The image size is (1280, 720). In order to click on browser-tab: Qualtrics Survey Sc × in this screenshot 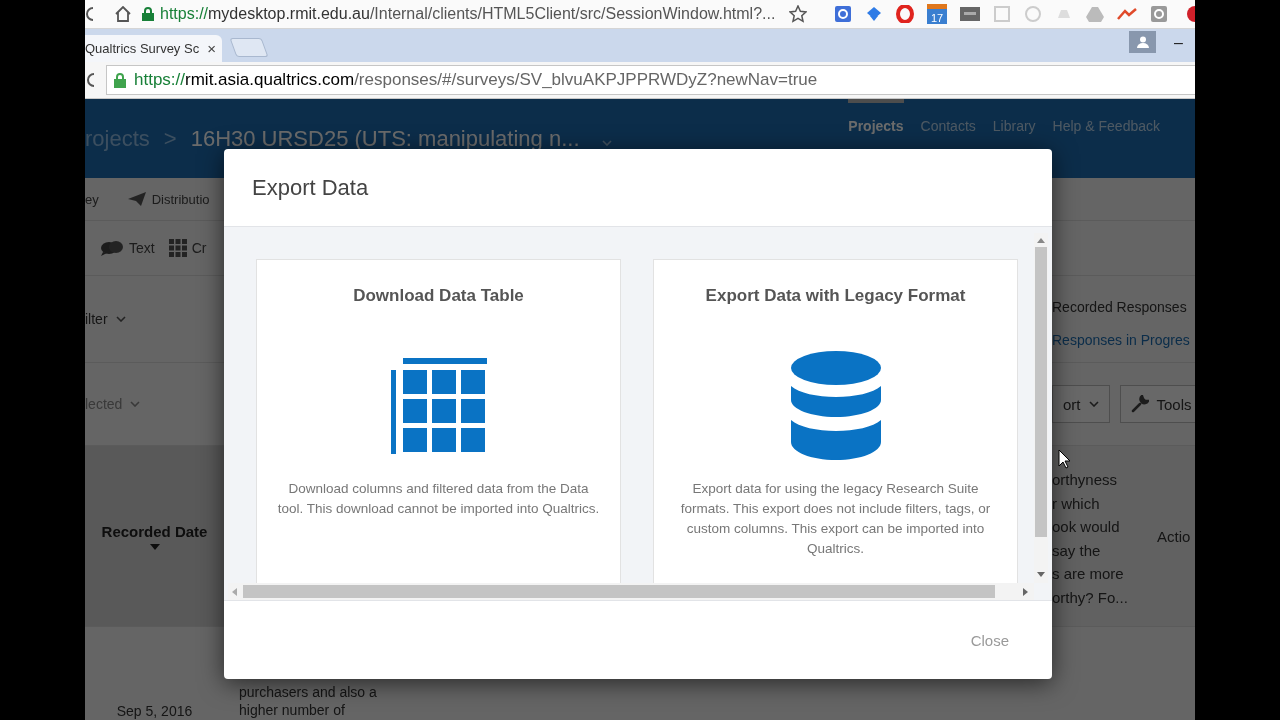, I will do `click(153, 48)`.